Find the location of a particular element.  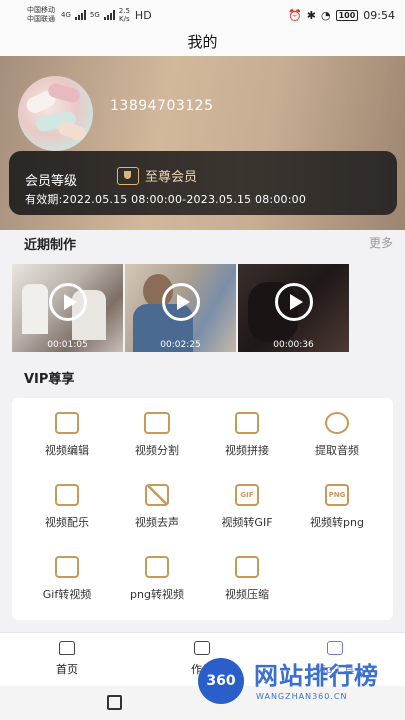

signal-group: 4G 5G is located at coordinates (88, 15).